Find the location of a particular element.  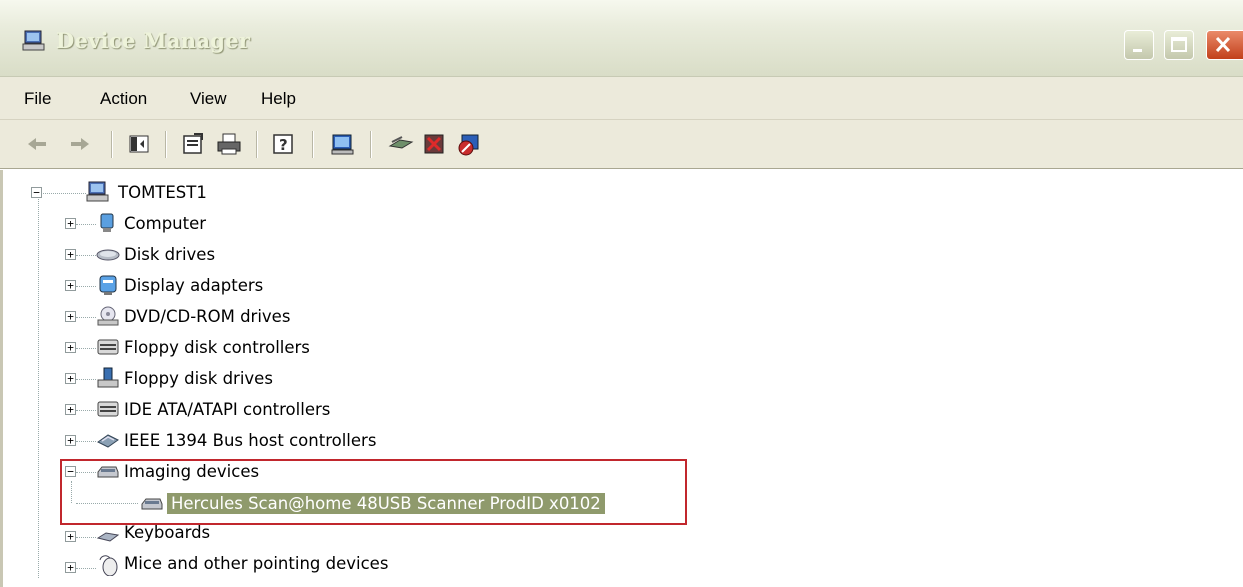

minimize-icon is located at coordinates (1137, 50).